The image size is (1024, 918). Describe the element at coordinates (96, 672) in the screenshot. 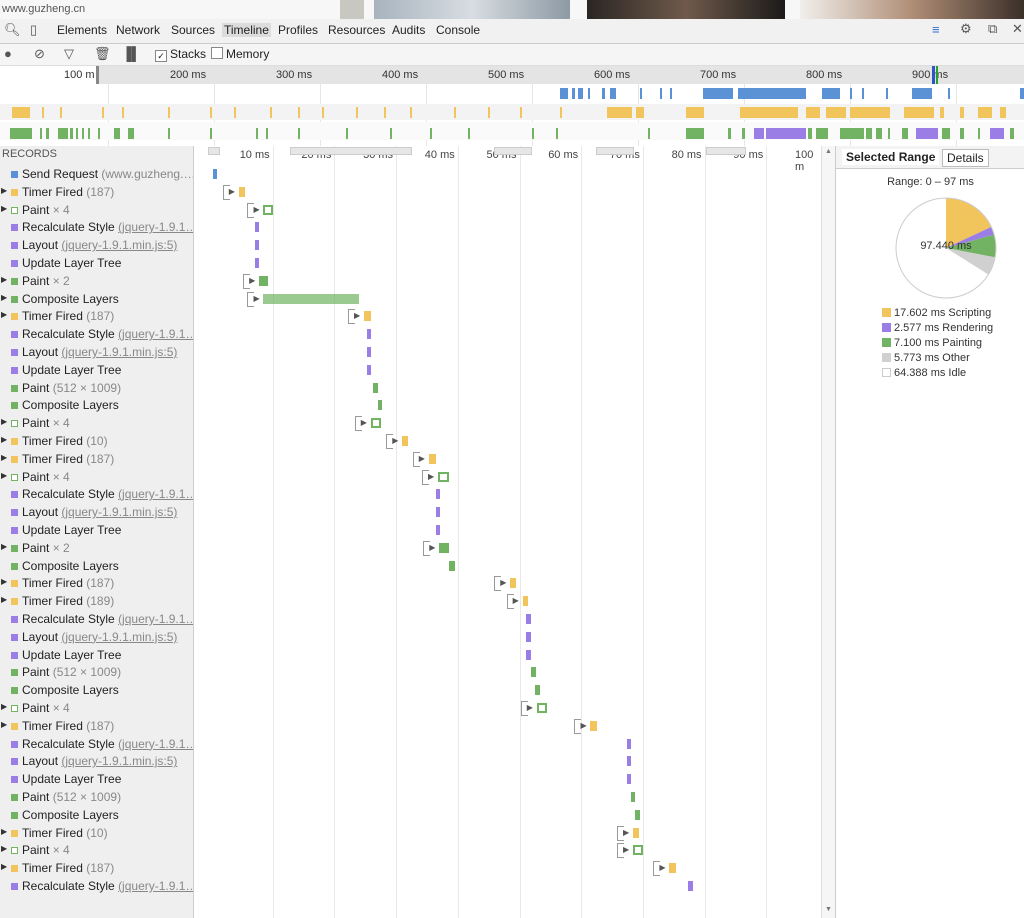

I see `record-row: Paint (512 × 1009)` at that location.